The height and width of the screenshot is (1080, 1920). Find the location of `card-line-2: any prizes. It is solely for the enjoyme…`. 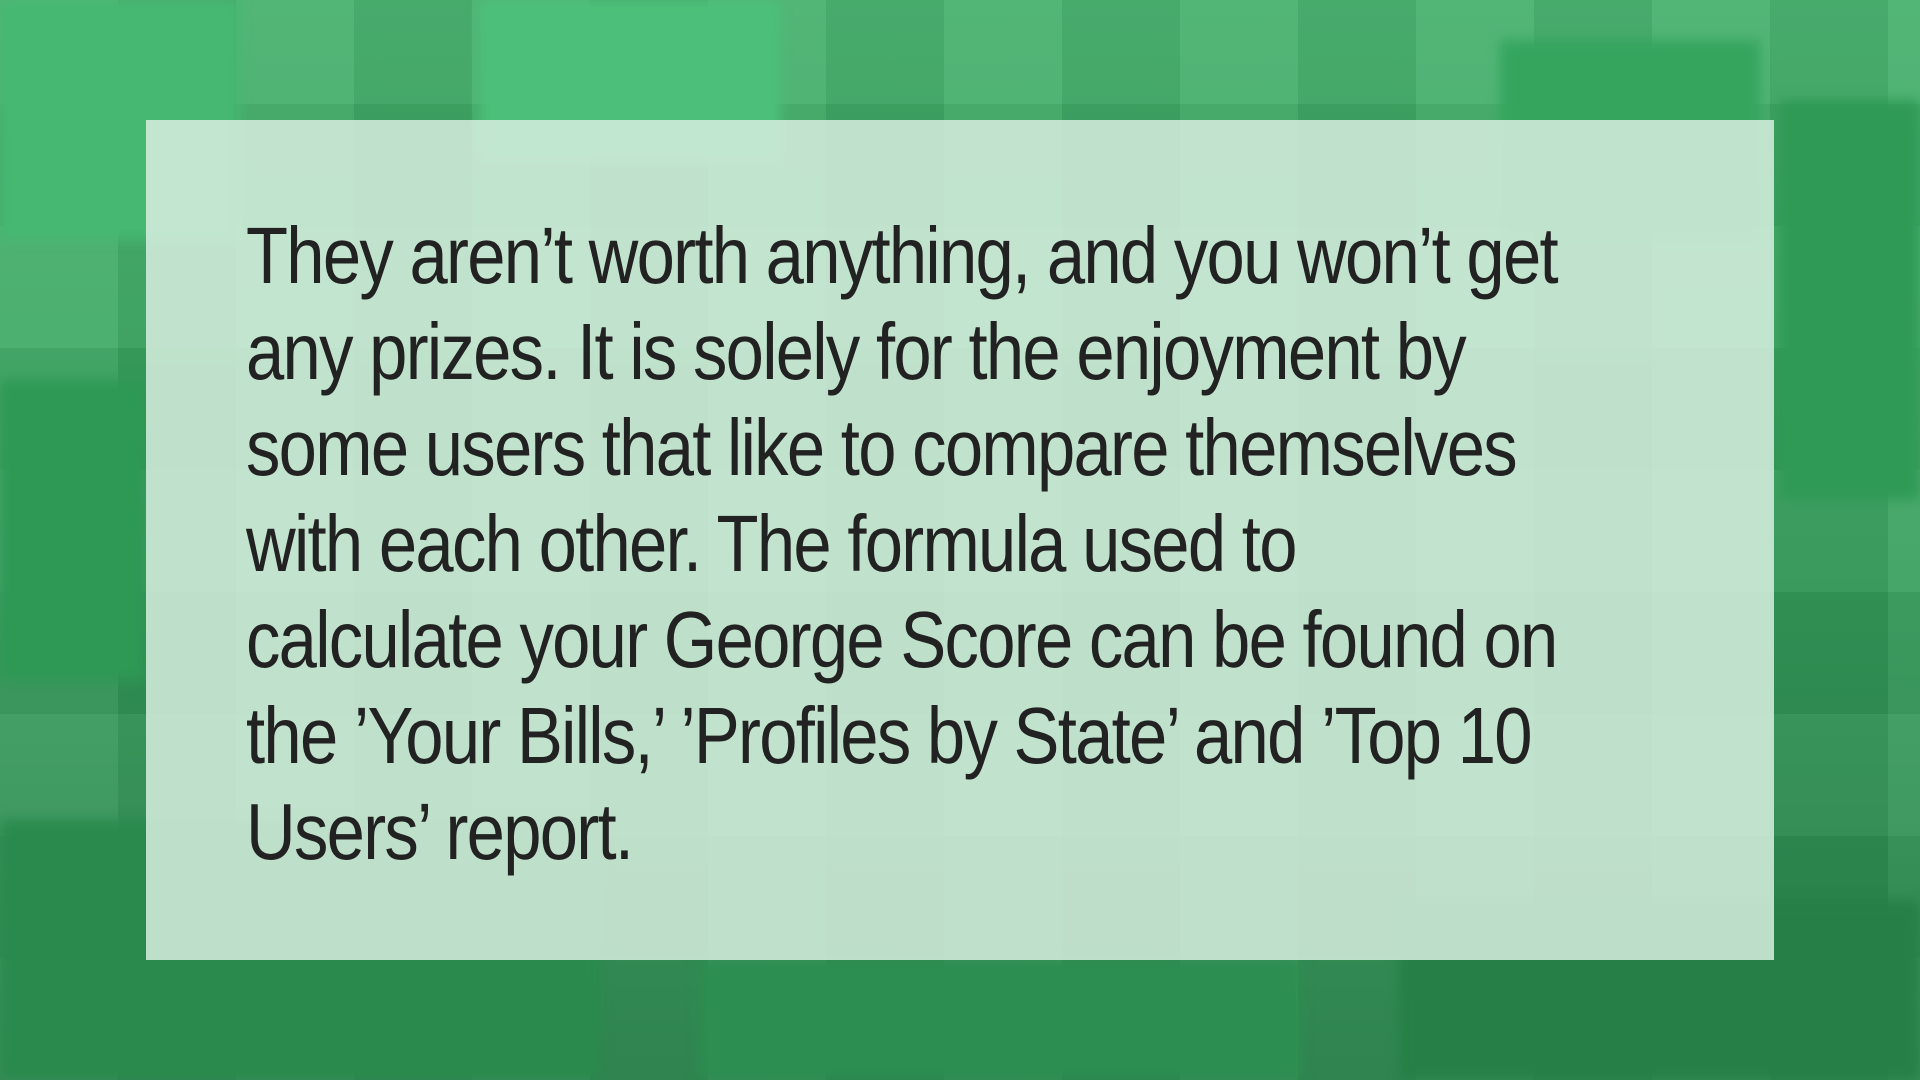

card-line-2: any prizes. It is solely for the enjoyme… is located at coordinates (856, 351).